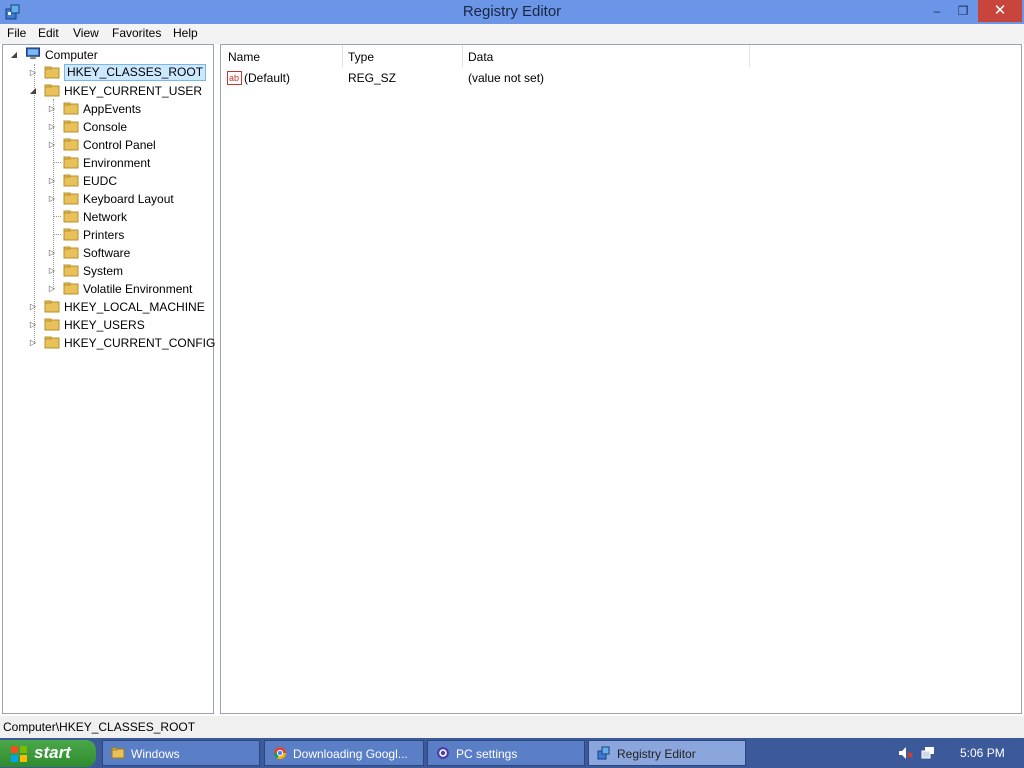 The height and width of the screenshot is (768, 1024). Describe the element at coordinates (14, 55) in the screenshot. I see `root-collapse-icon: ◢` at that location.